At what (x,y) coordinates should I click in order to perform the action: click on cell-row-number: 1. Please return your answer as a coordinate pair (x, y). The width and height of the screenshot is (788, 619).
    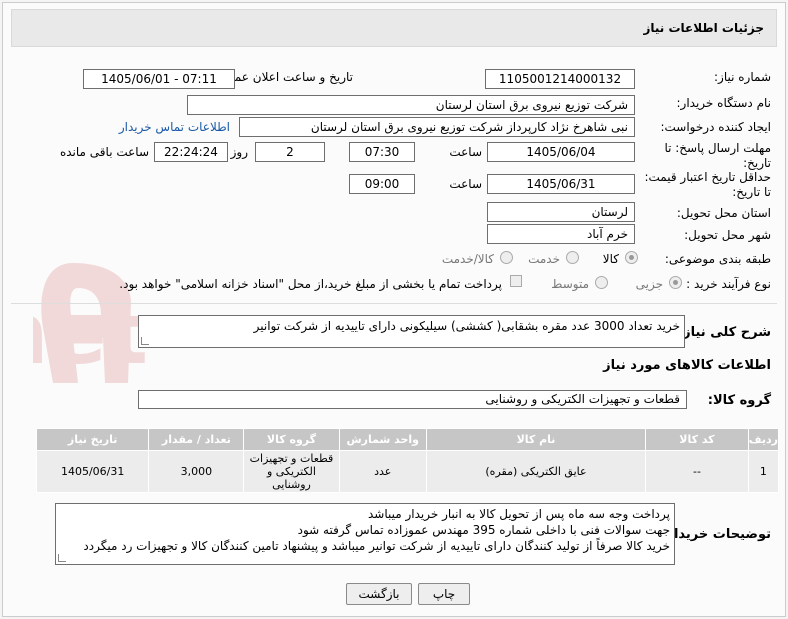
    Looking at the image, I should click on (763, 471).